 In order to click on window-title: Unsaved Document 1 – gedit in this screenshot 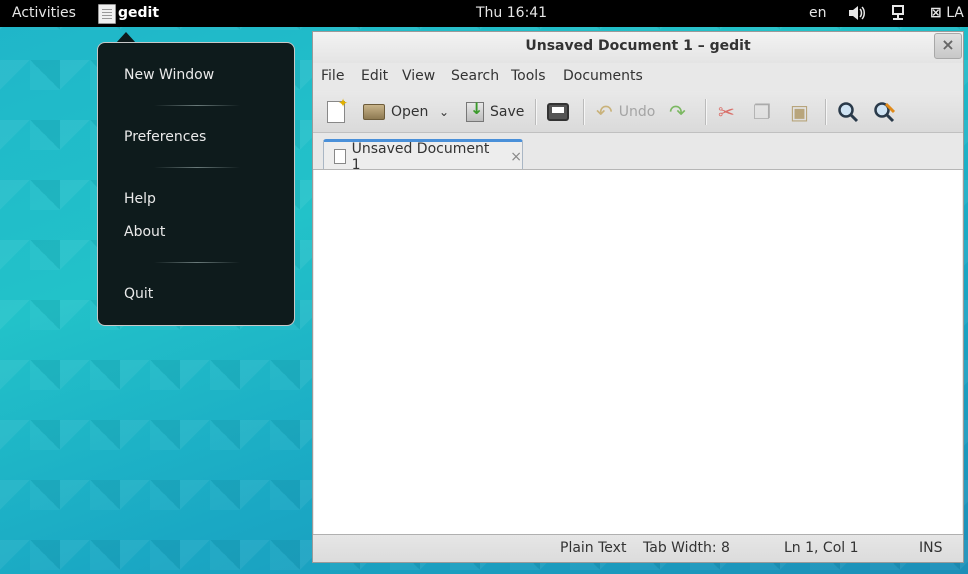, I will do `click(638, 46)`.